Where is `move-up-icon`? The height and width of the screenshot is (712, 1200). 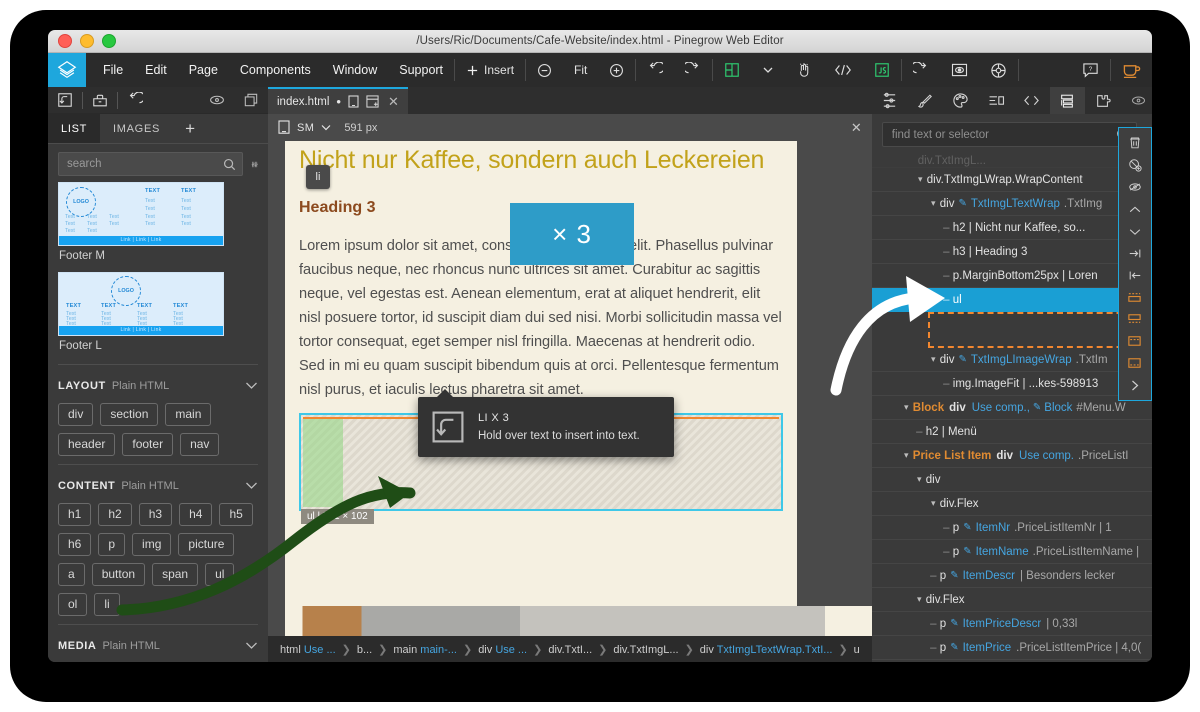 move-up-icon is located at coordinates (1135, 209).